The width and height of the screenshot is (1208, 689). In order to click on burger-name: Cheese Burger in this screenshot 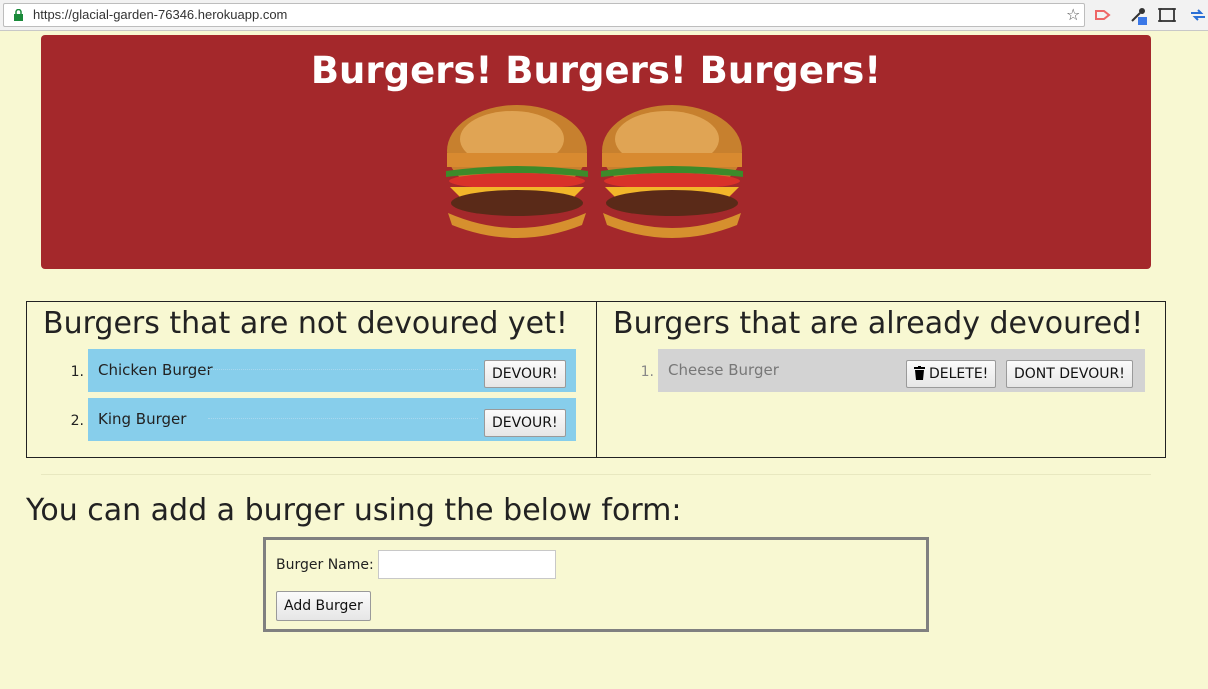, I will do `click(723, 370)`.